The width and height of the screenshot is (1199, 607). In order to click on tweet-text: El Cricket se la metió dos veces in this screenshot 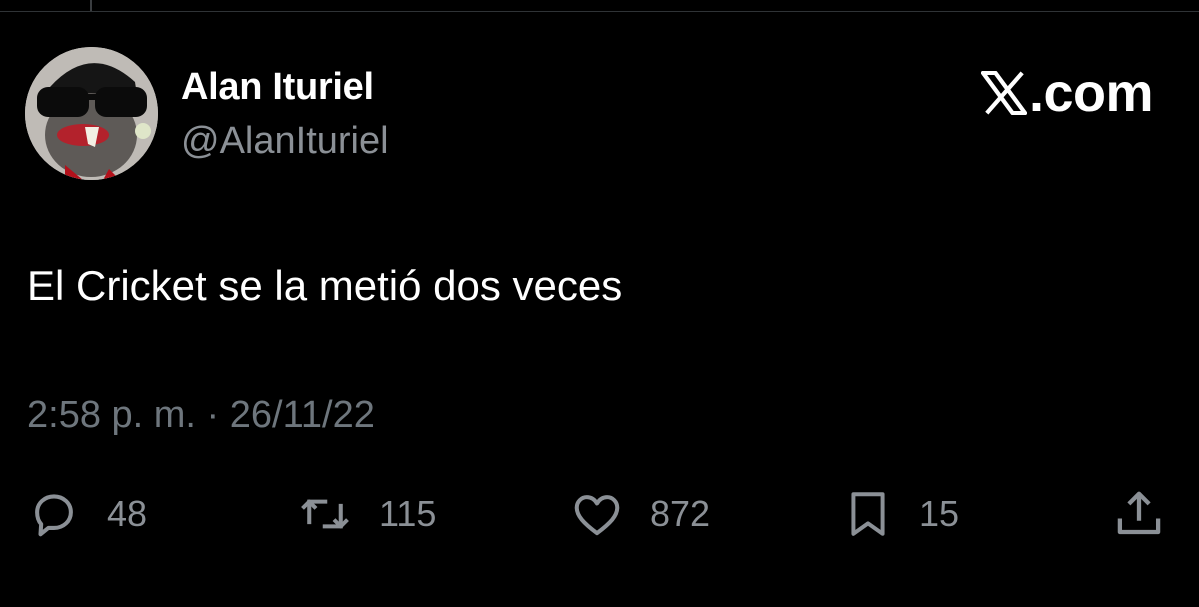, I will do `click(325, 285)`.